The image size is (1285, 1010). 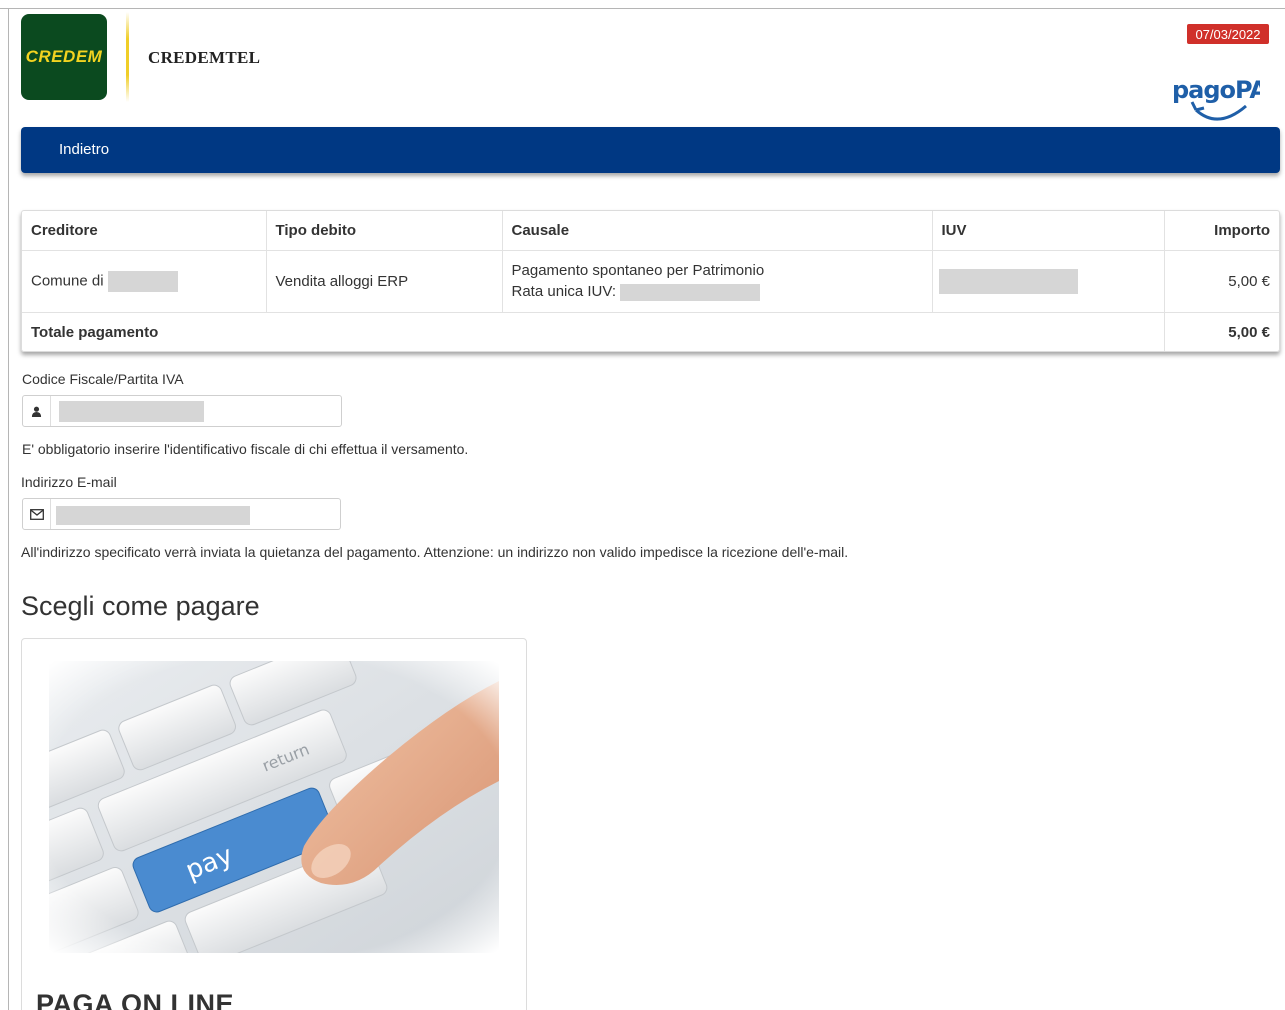 I want to click on total-label: Totale pagamento, so click(x=593, y=331).